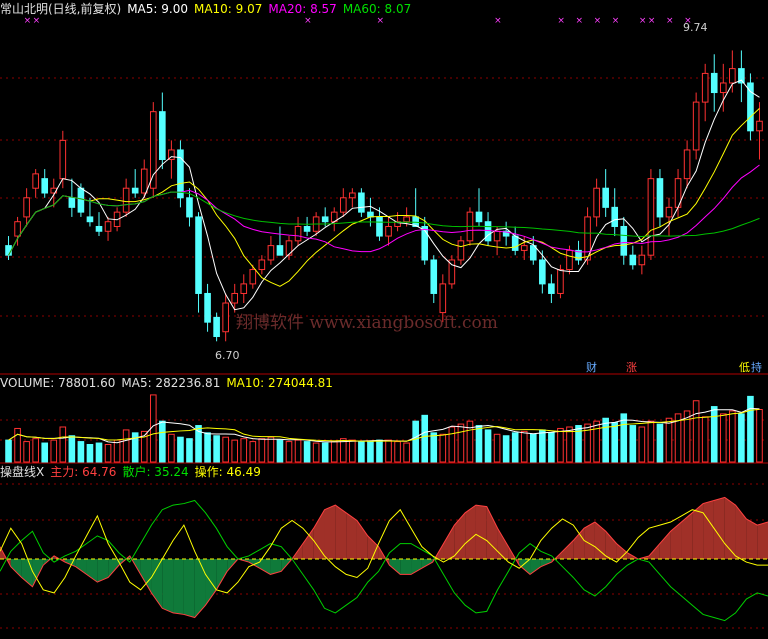 This screenshot has width=768, height=639. What do you see at coordinates (22, 472) in the screenshot?
I see `indicator-name: 操盘线X` at bounding box center [22, 472].